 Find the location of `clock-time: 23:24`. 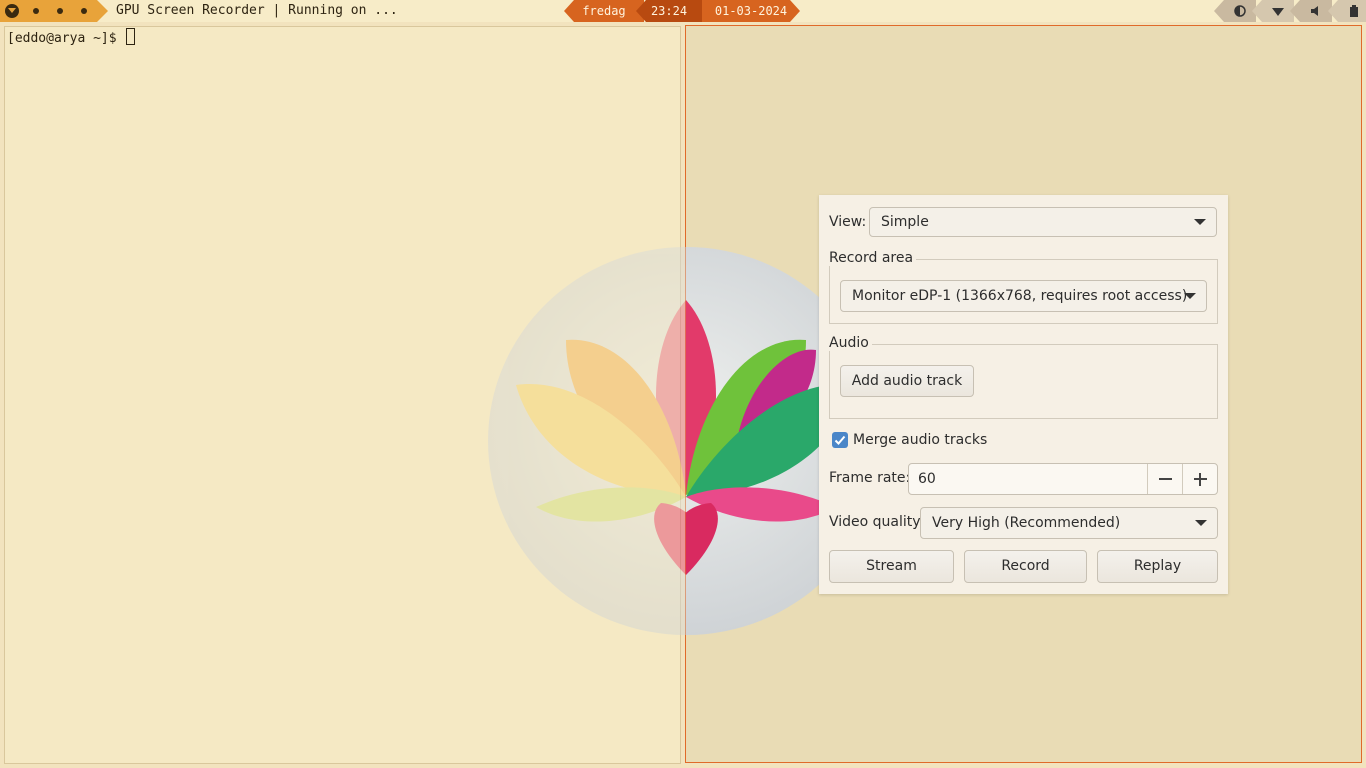

clock-time: 23:24 is located at coordinates (669, 11).